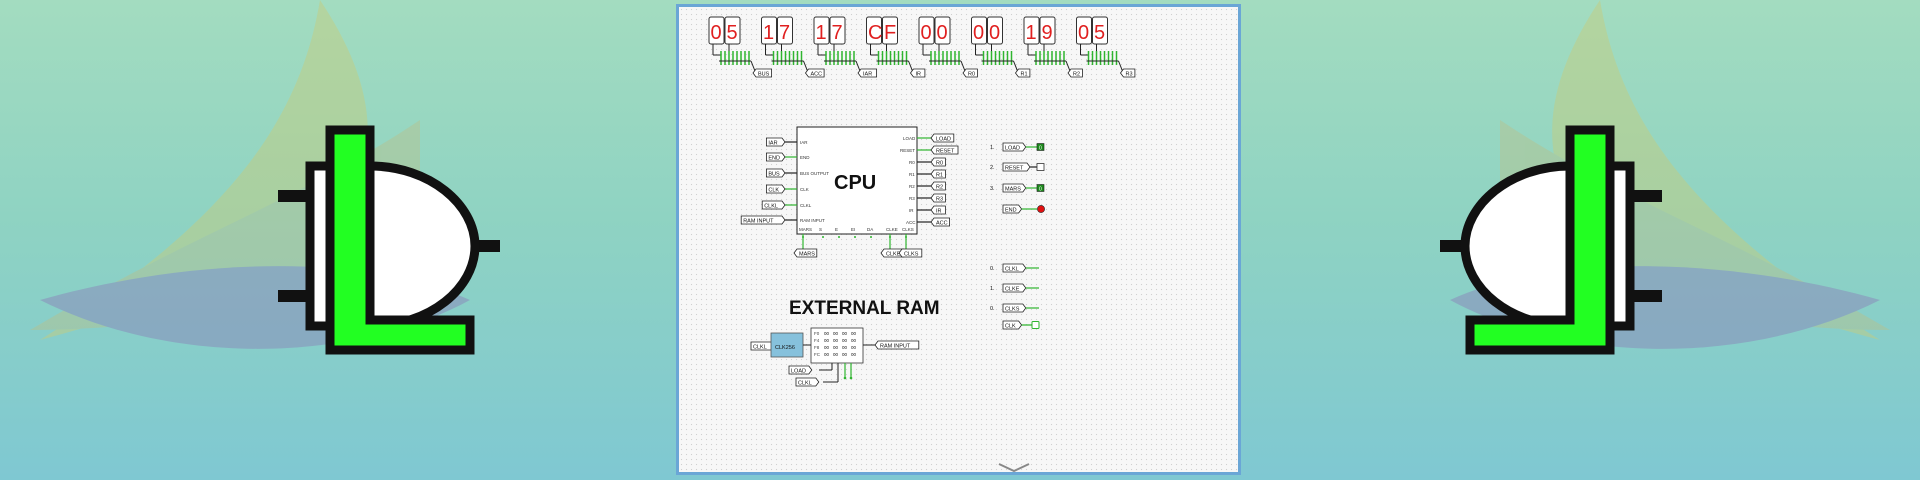 This screenshot has height=480, width=1920. What do you see at coordinates (807, 382) in the screenshot?
I see `ram-clk-tunnel: CLKL` at bounding box center [807, 382].